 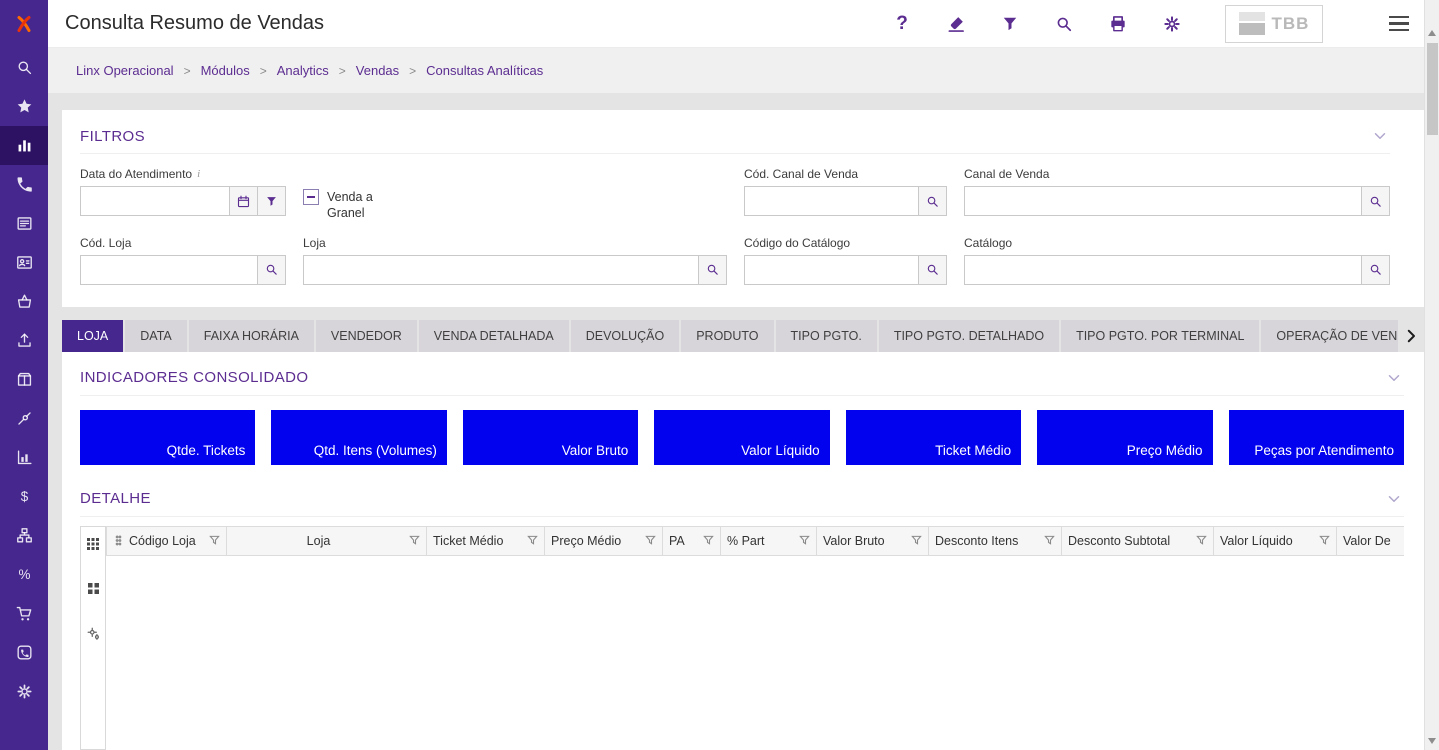 I want to click on date-filter-button, so click(x=272, y=201).